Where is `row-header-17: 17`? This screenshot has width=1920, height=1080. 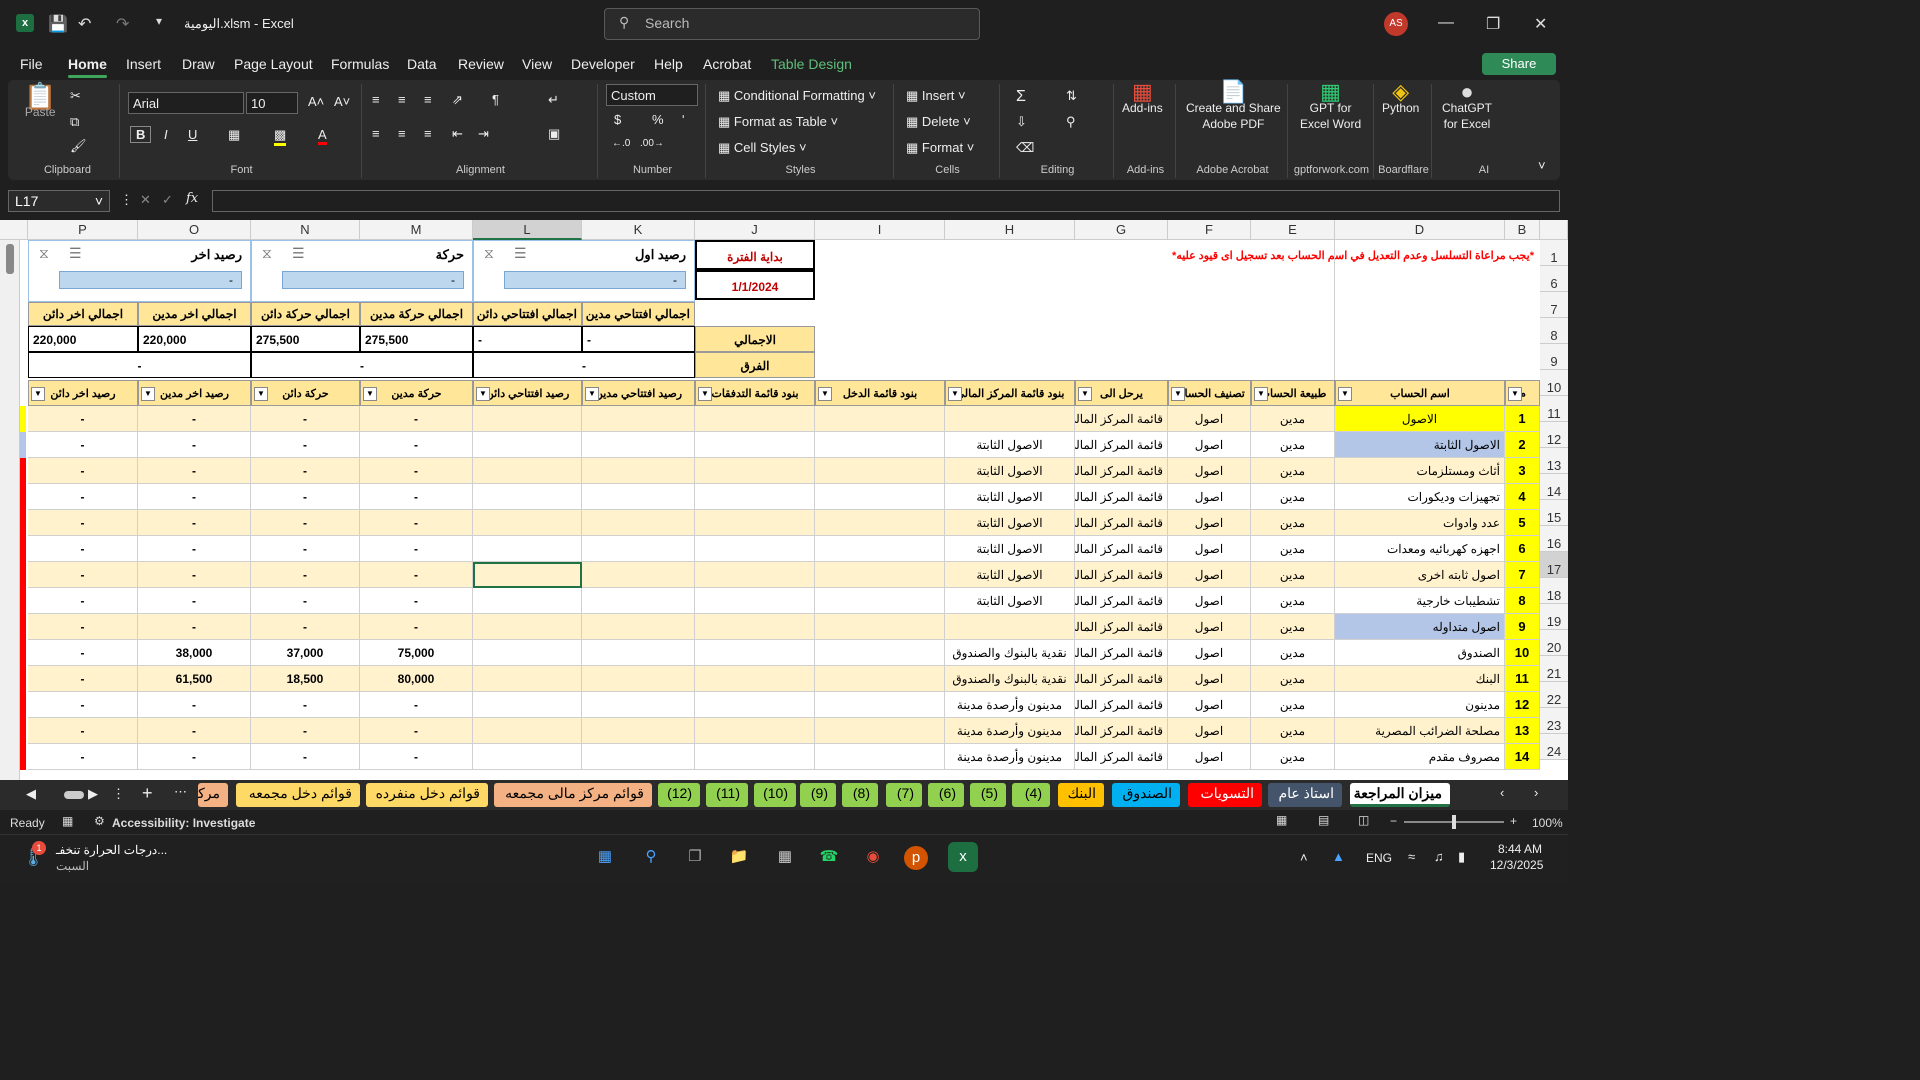
row-header-17: 17 is located at coordinates (1554, 565).